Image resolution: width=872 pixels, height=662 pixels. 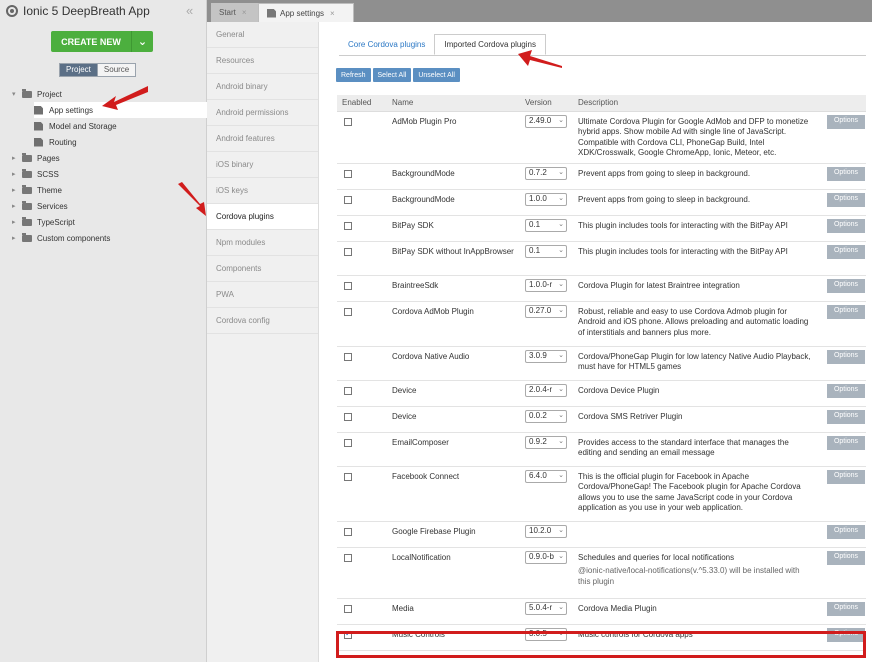 What do you see at coordinates (262, 243) in the screenshot?
I see `settings-nav-item: Npm modules` at bounding box center [262, 243].